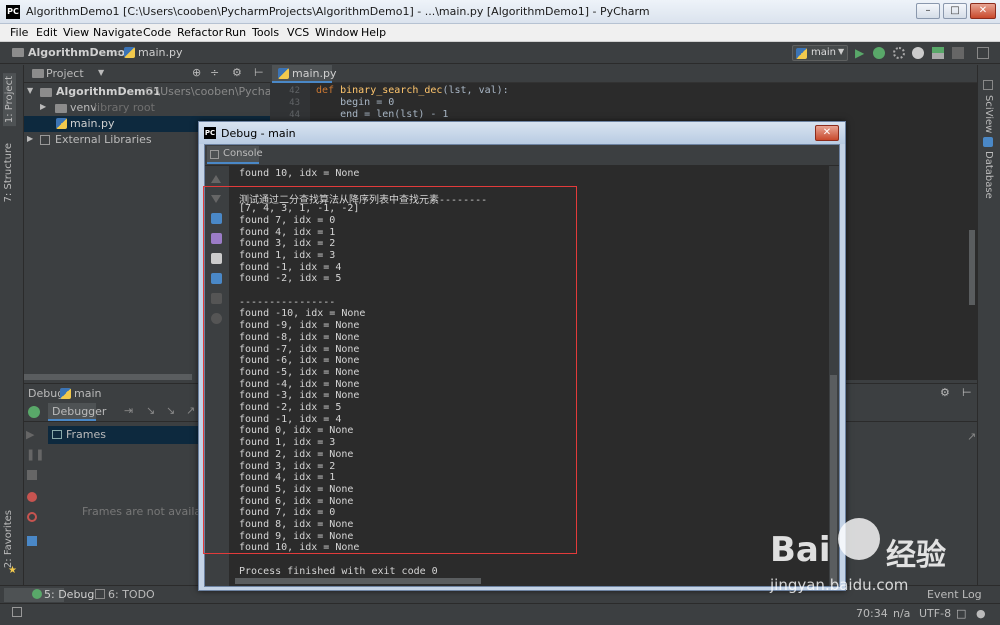 The height and width of the screenshot is (625, 1000). Describe the element at coordinates (30, 90) in the screenshot. I see `expand-arrow-icon: ▼` at that location.